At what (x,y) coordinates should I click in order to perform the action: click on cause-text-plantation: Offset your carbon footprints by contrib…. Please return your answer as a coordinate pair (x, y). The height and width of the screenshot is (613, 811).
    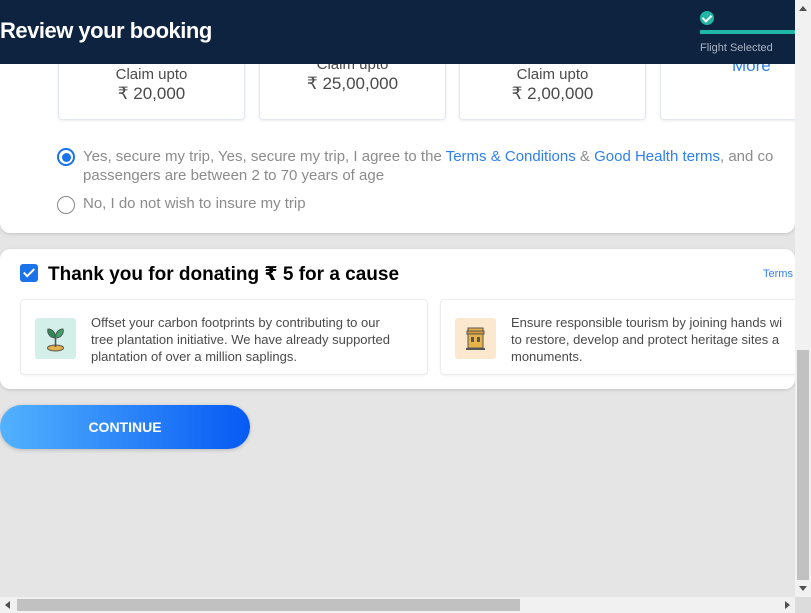
    Looking at the image, I should click on (240, 339).